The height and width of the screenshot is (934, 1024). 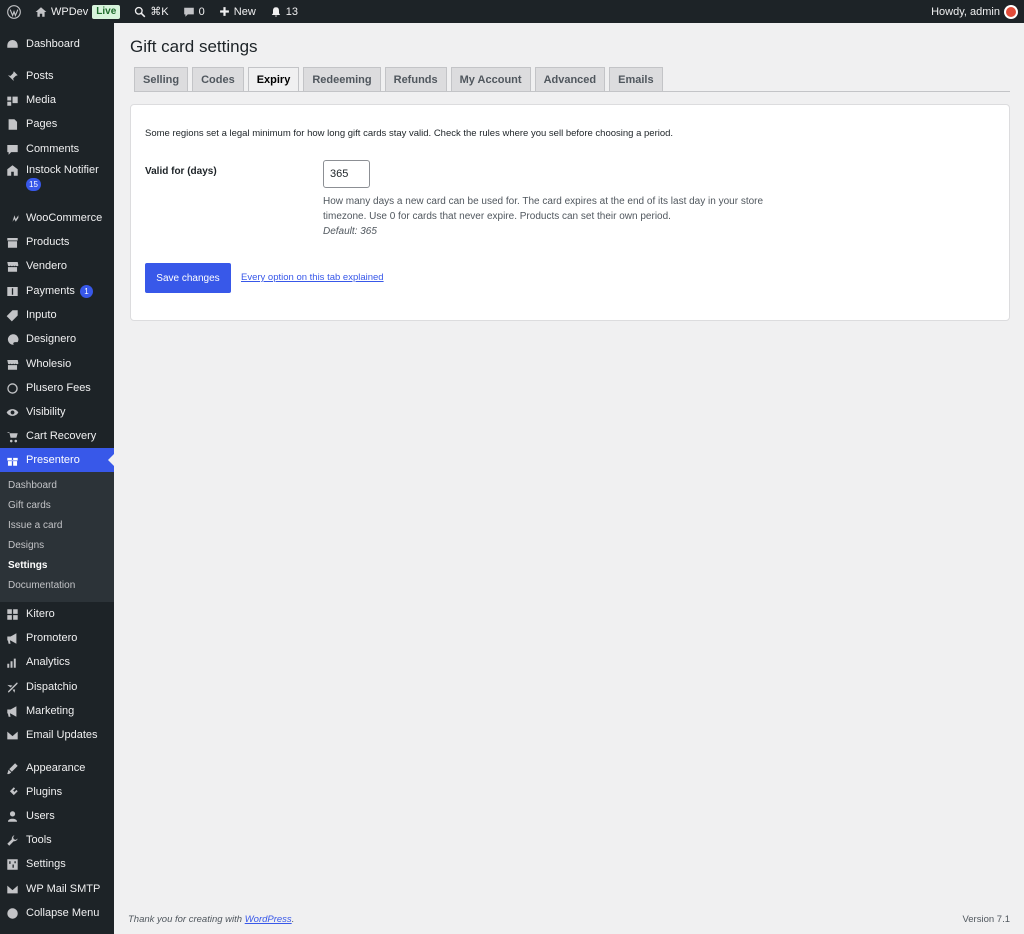 I want to click on sidebar-item-label: Dispatchio, so click(x=52, y=687).